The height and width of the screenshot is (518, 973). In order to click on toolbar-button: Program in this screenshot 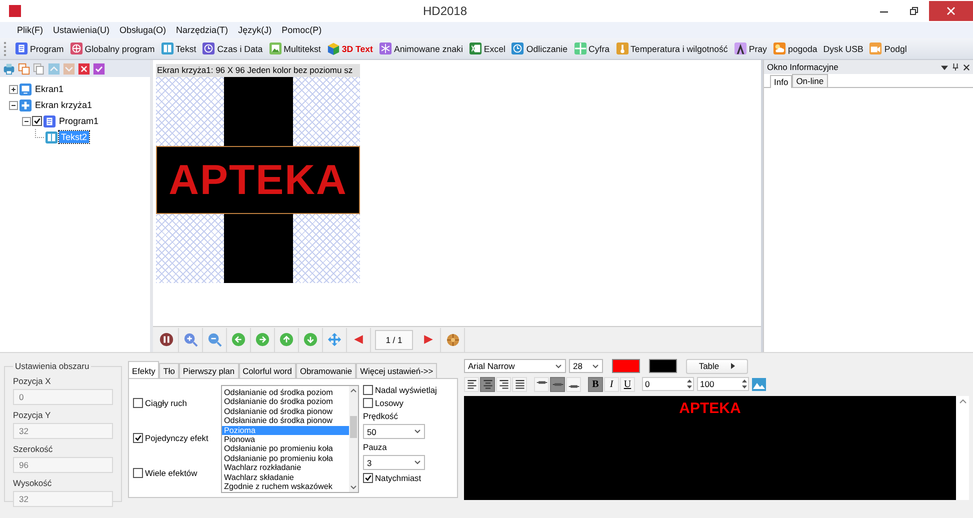, I will do `click(39, 48)`.